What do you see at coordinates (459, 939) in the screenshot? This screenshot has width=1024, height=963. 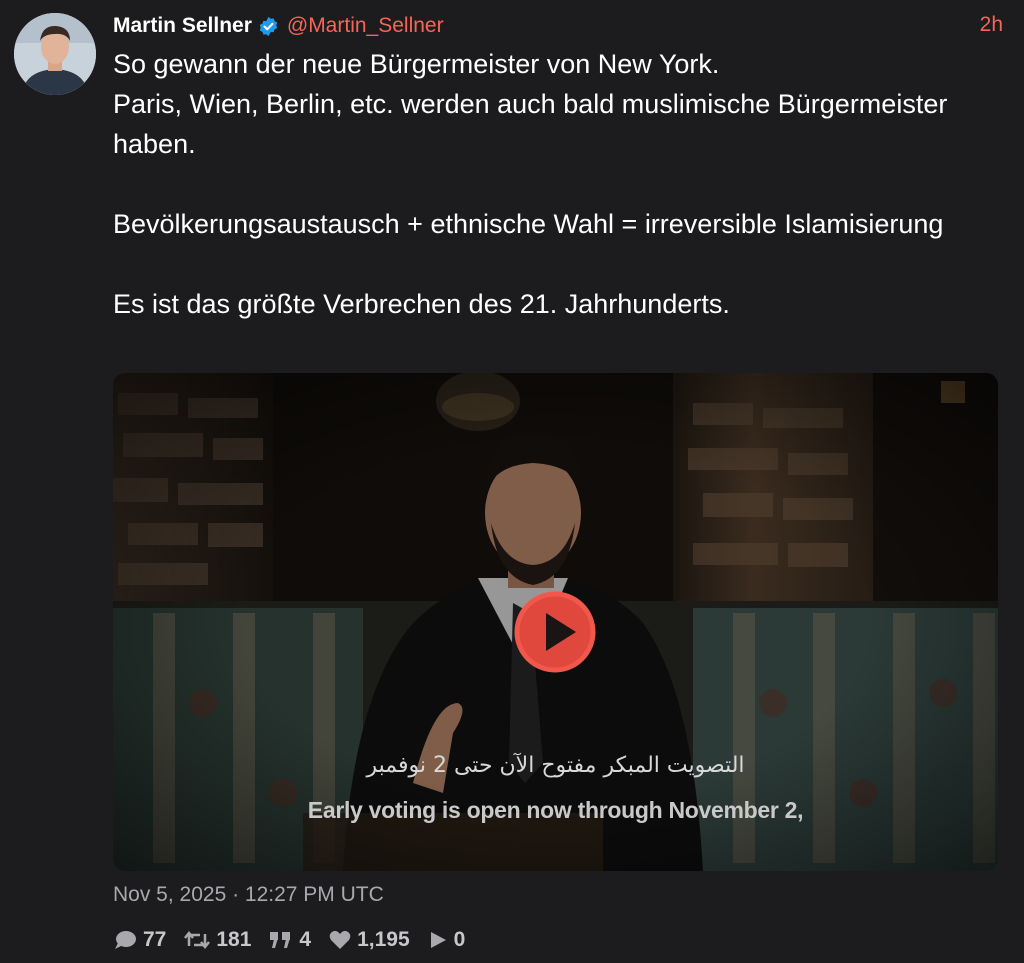 I see `views-count: 0` at bounding box center [459, 939].